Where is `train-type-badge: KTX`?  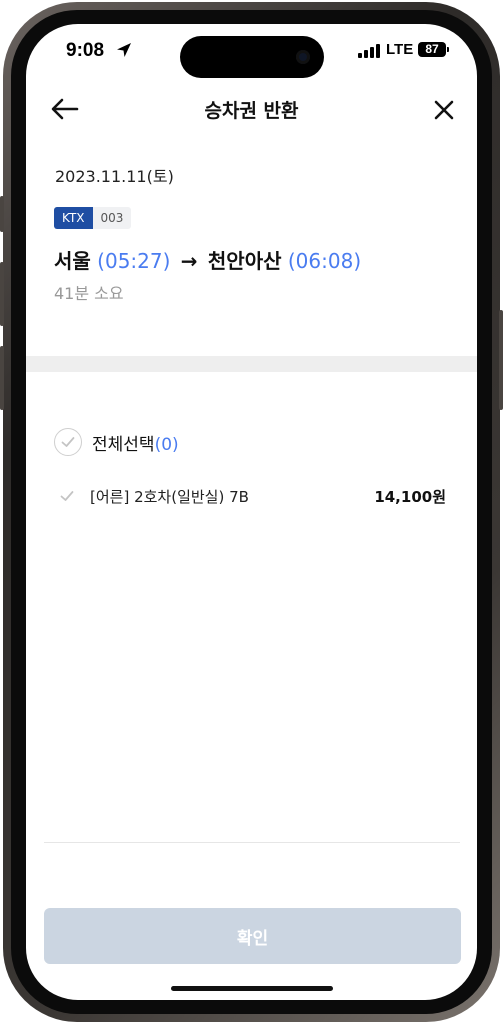
train-type-badge: KTX is located at coordinates (73, 218).